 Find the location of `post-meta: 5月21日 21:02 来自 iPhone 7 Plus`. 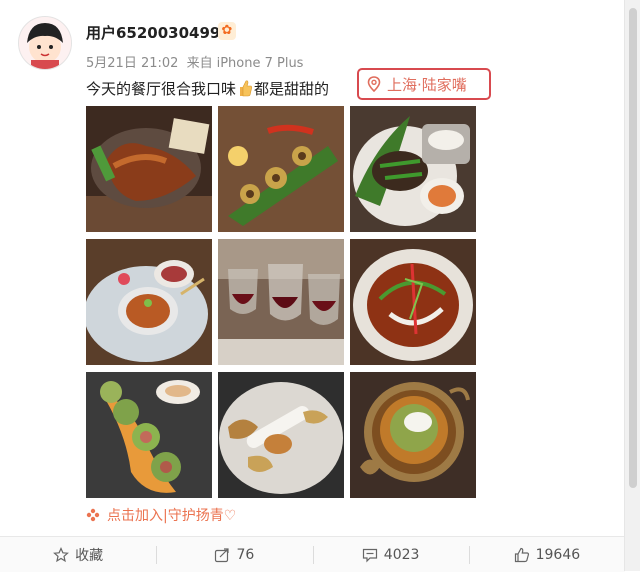

post-meta: 5月21日 21:02 来自 iPhone 7 Plus is located at coordinates (196, 61).